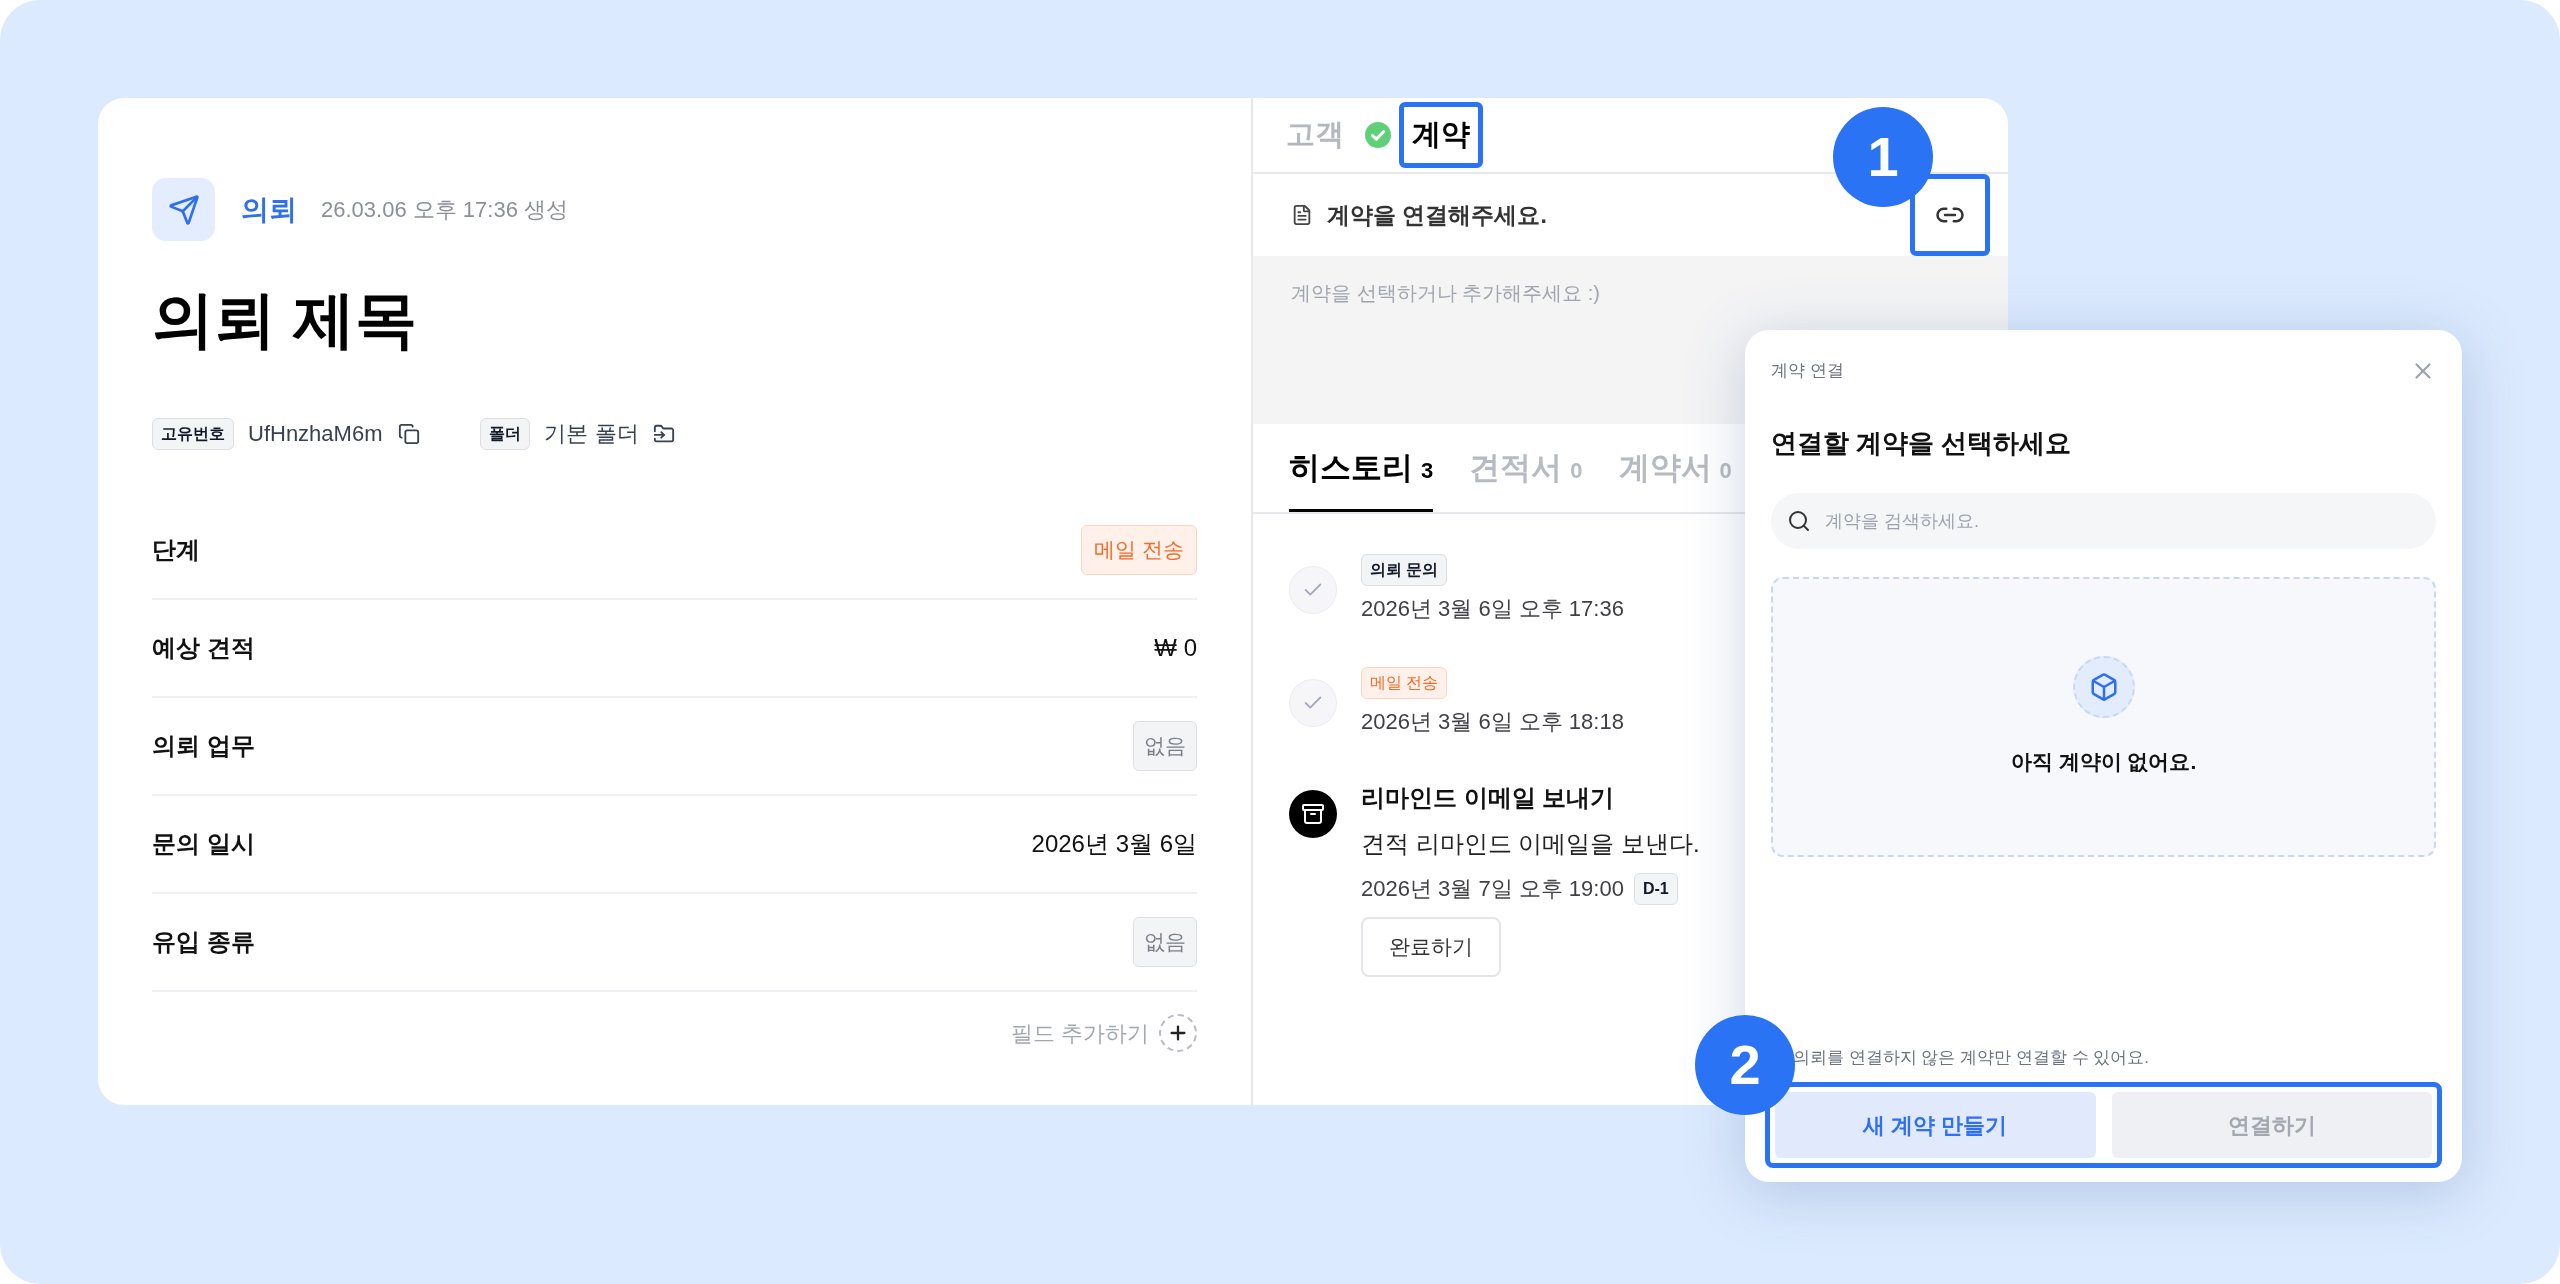 This screenshot has width=2560, height=1284. I want to click on field-value: 2026년 3월 6일, so click(1114, 844).